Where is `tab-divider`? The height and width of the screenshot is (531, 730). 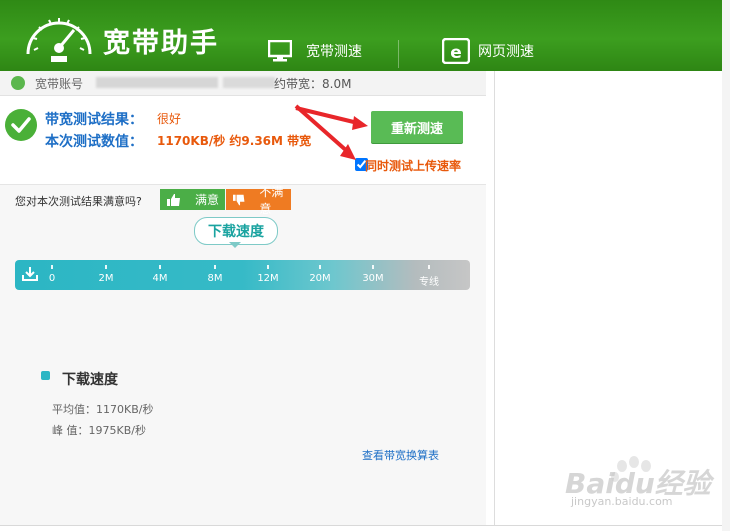
tab-divider is located at coordinates (398, 54).